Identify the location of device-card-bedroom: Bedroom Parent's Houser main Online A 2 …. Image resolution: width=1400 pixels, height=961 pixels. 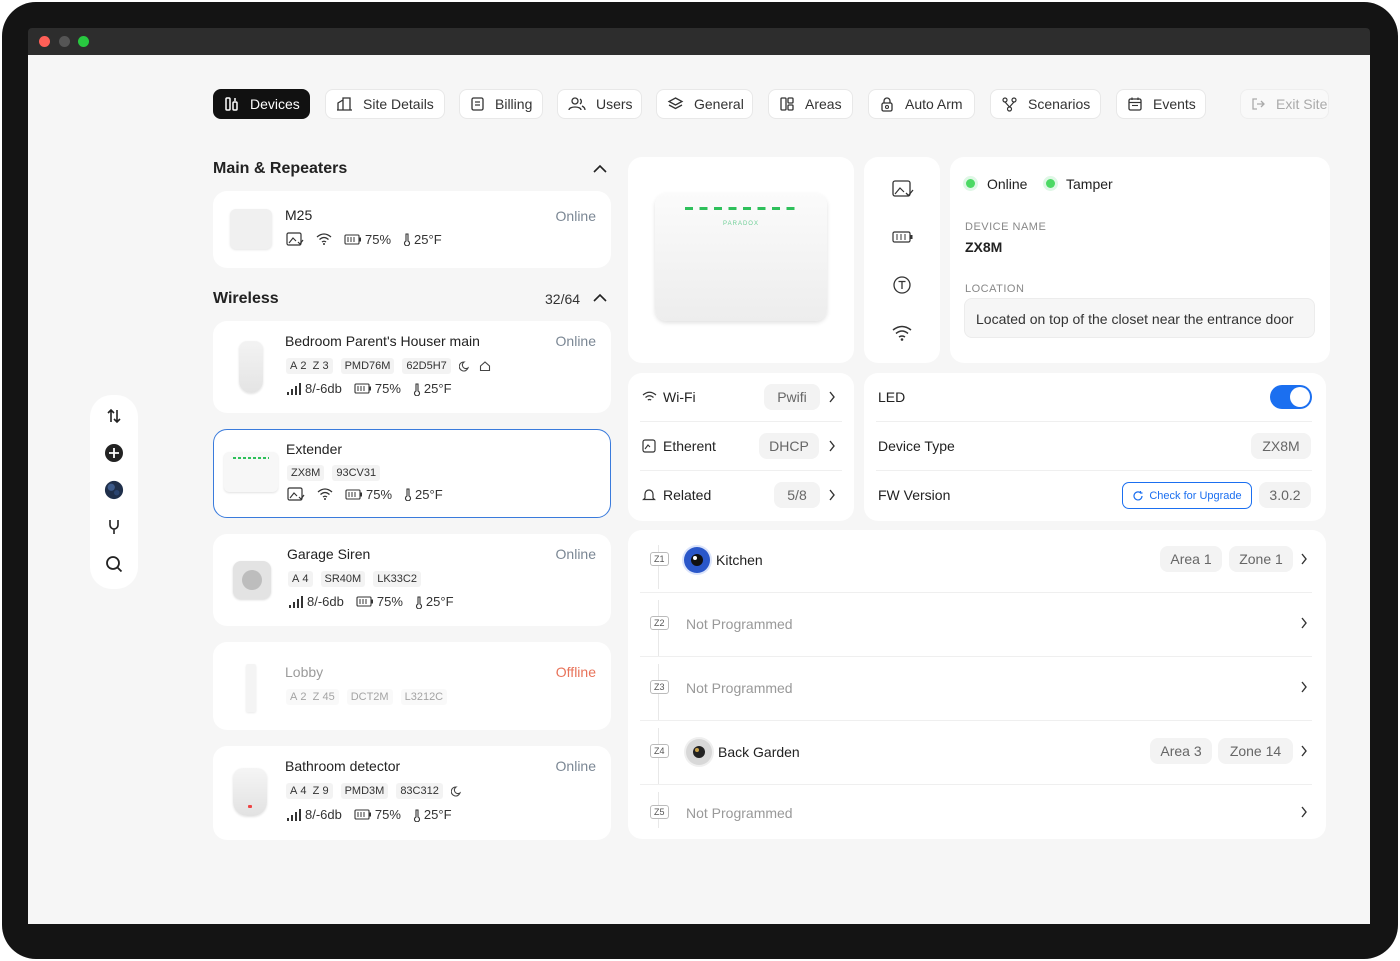
(412, 367).